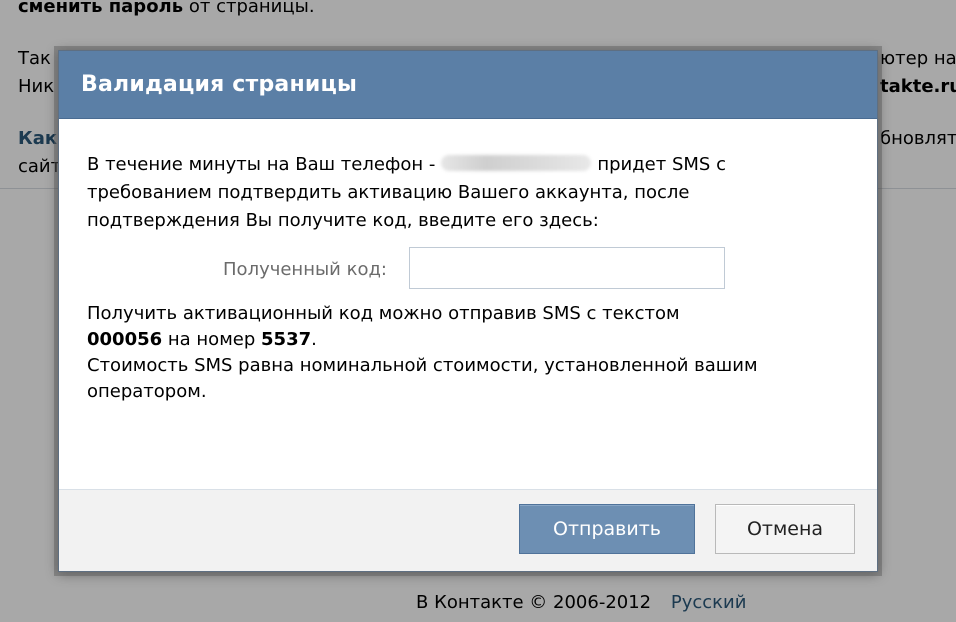  What do you see at coordinates (467, 340) in the screenshot?
I see `sms-code-line: 000056 на номер 5537.` at bounding box center [467, 340].